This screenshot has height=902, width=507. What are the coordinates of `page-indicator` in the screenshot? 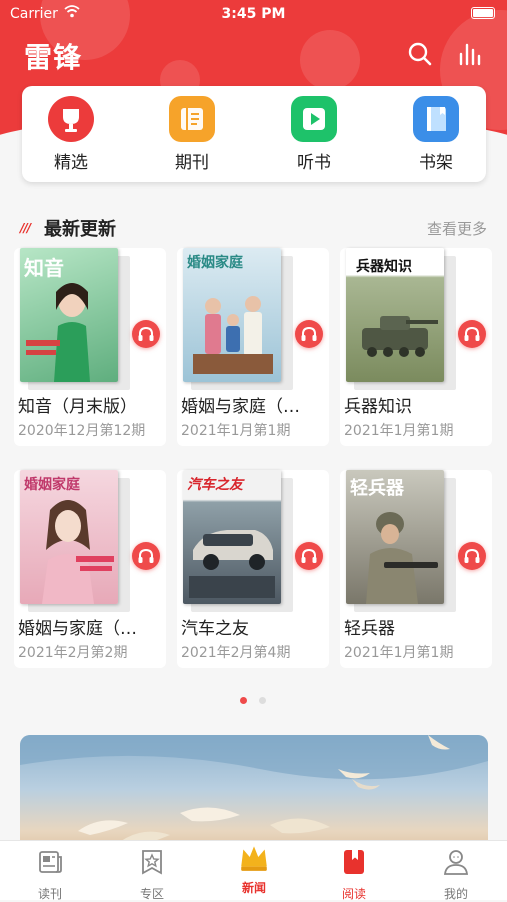 It's located at (256, 698).